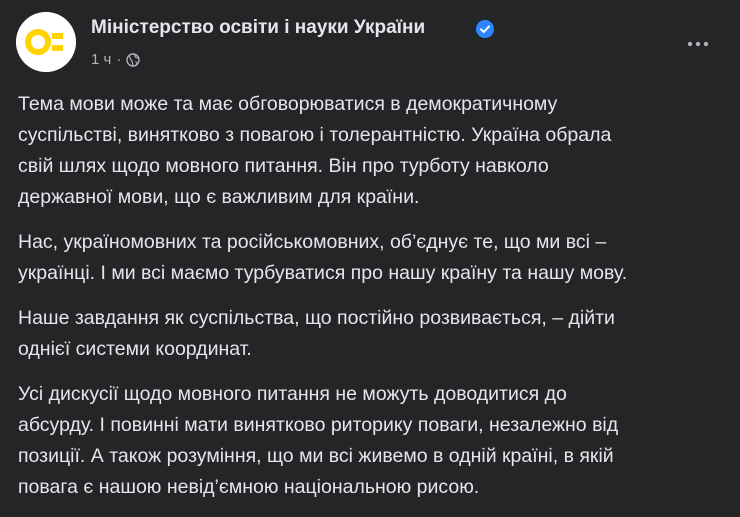  I want to click on ministry-logo-icon, so click(46, 42).